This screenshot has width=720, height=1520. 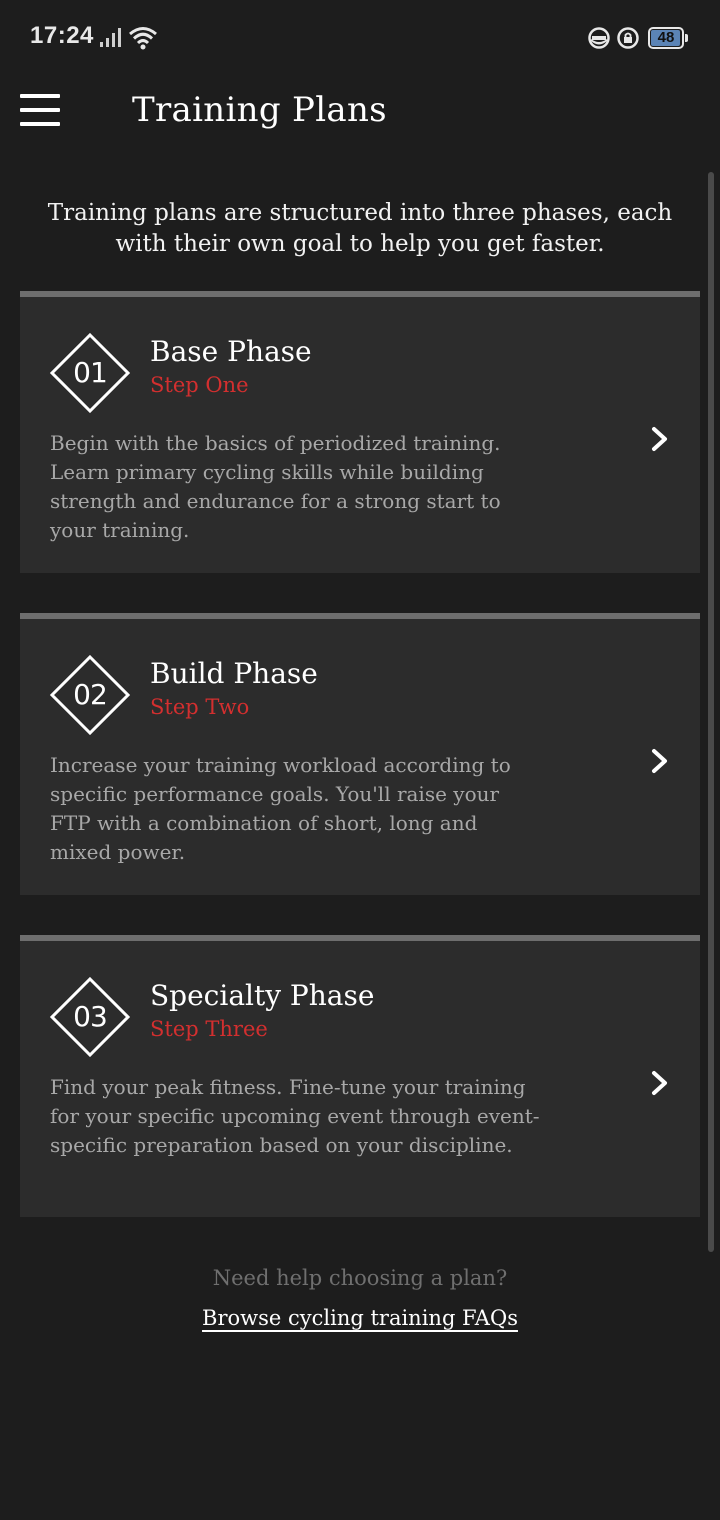 I want to click on battery-level: 48, so click(x=666, y=37).